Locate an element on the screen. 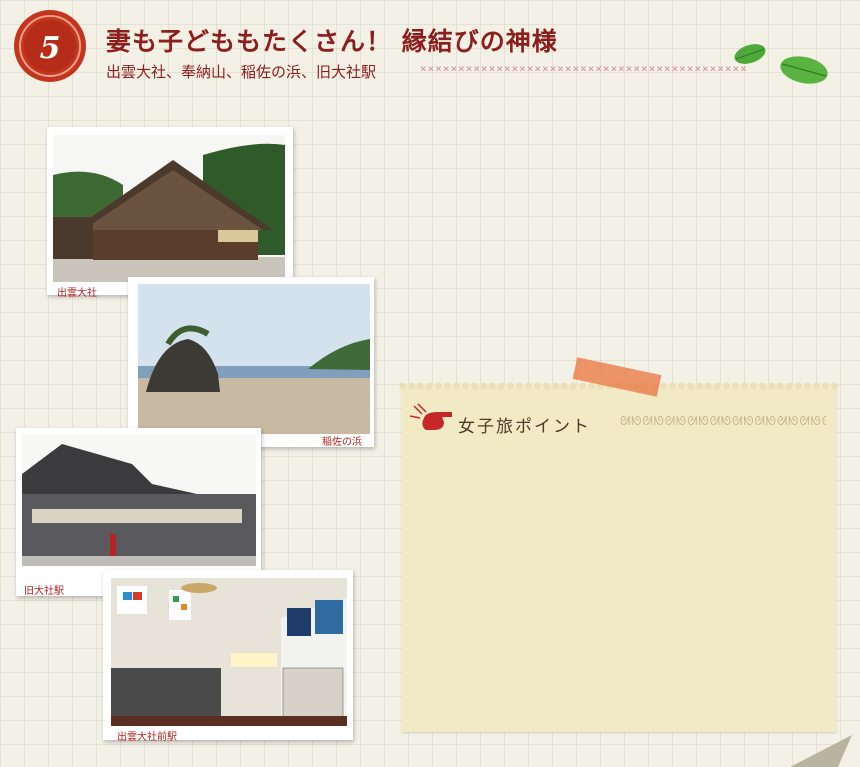 This screenshot has width=860, height=767. station-image is located at coordinates (139, 500).